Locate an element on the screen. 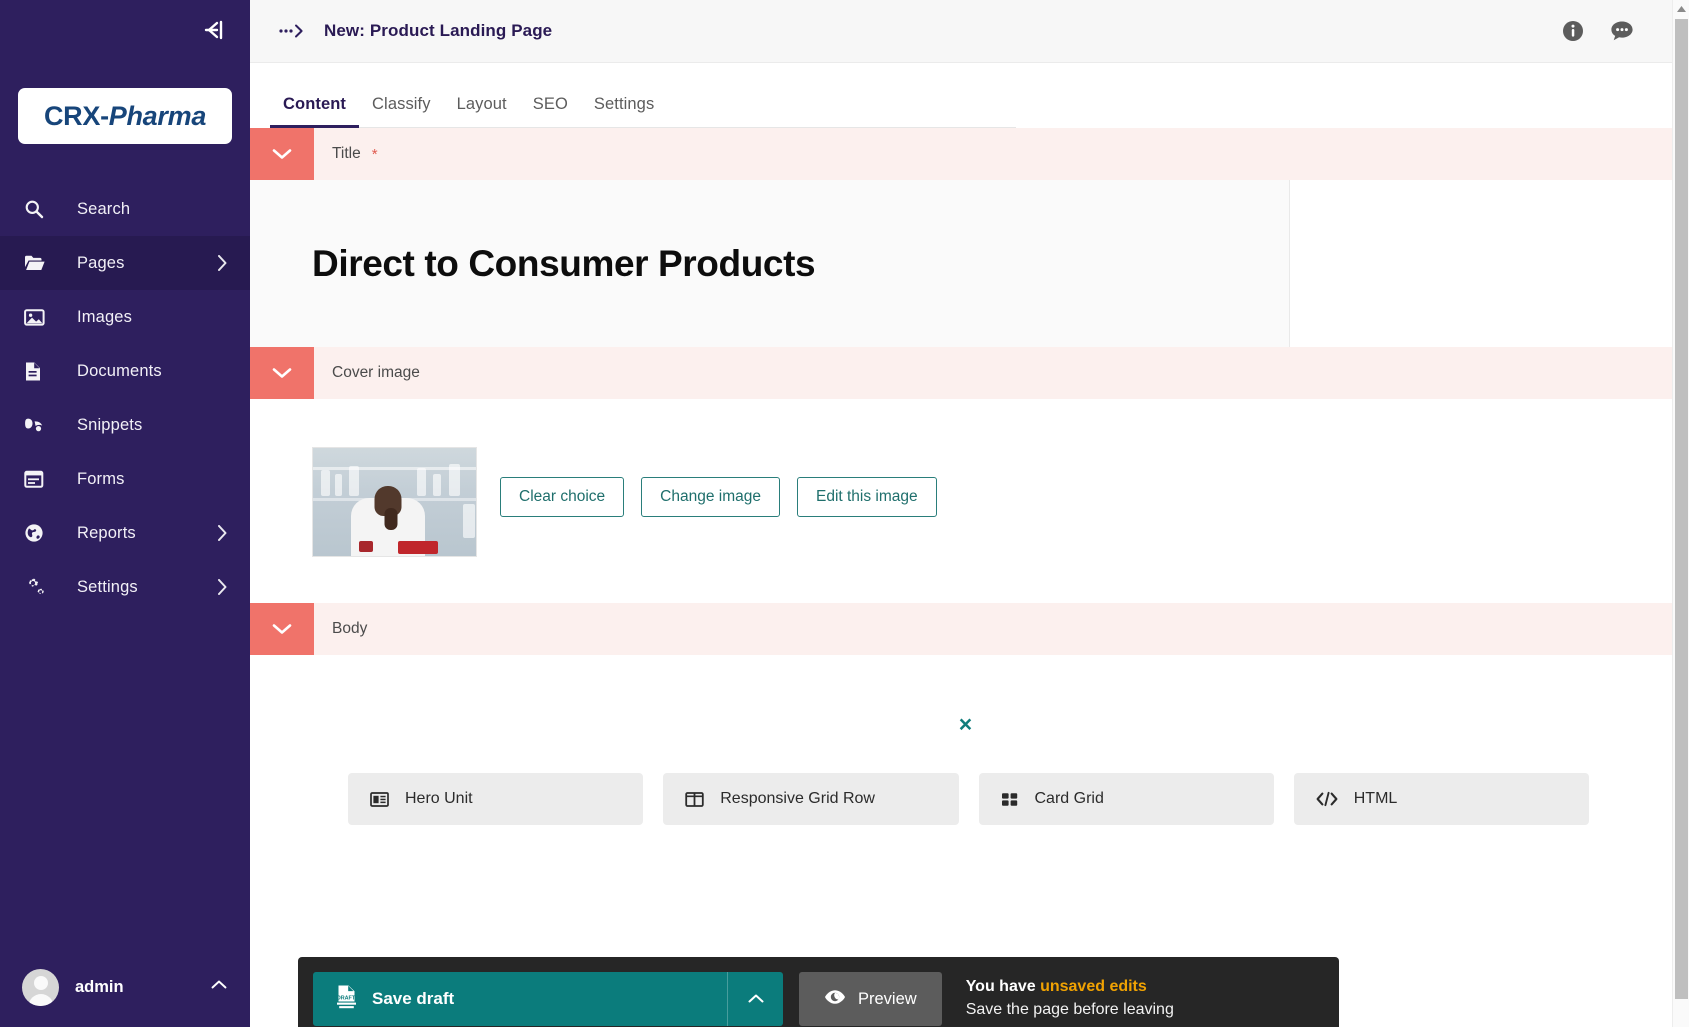 The image size is (1689, 1027). sidebar-logo: CRX-Pharma is located at coordinates (125, 116).